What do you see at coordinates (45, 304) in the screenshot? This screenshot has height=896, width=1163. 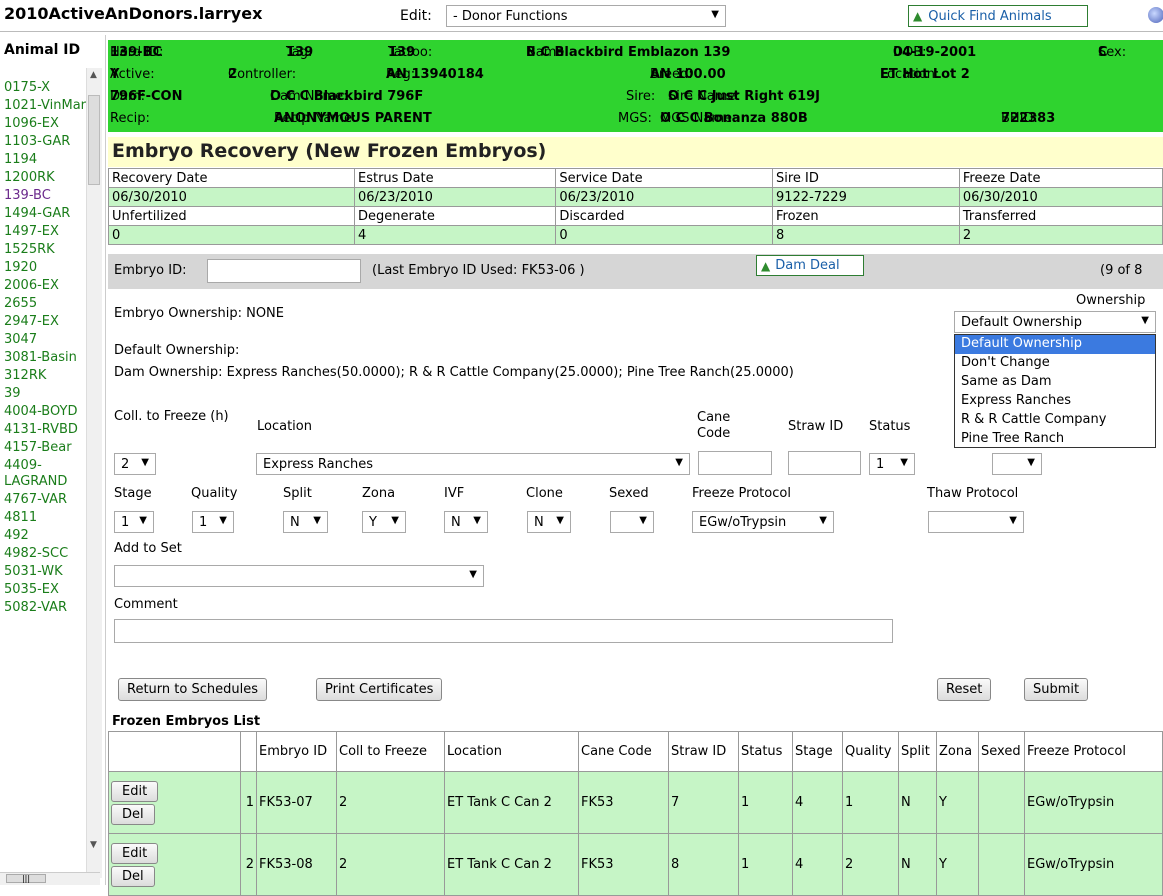 I see `animal-list-item: 2655` at bounding box center [45, 304].